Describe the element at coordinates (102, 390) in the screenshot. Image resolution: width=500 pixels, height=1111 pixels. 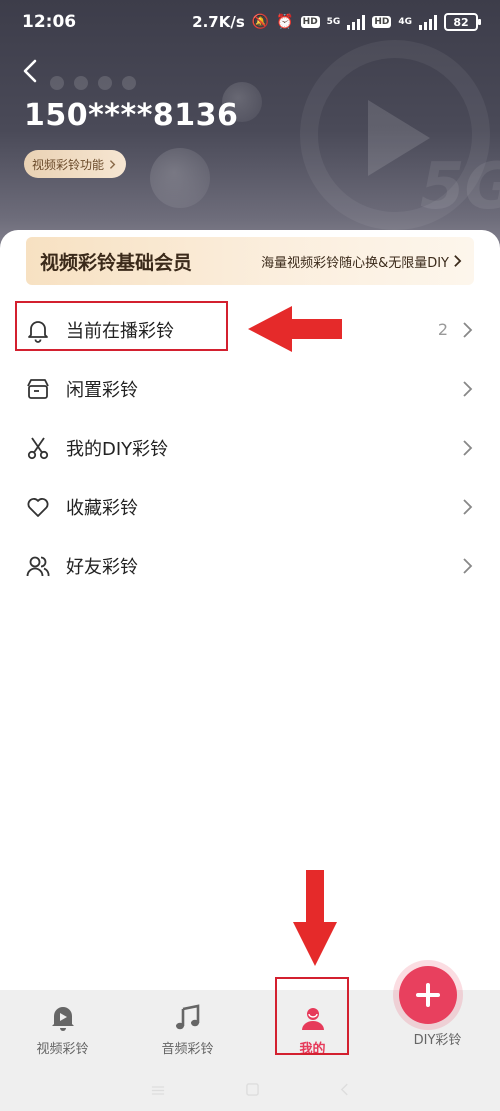
I see `menu-item-label: 闲置彩铃` at that location.